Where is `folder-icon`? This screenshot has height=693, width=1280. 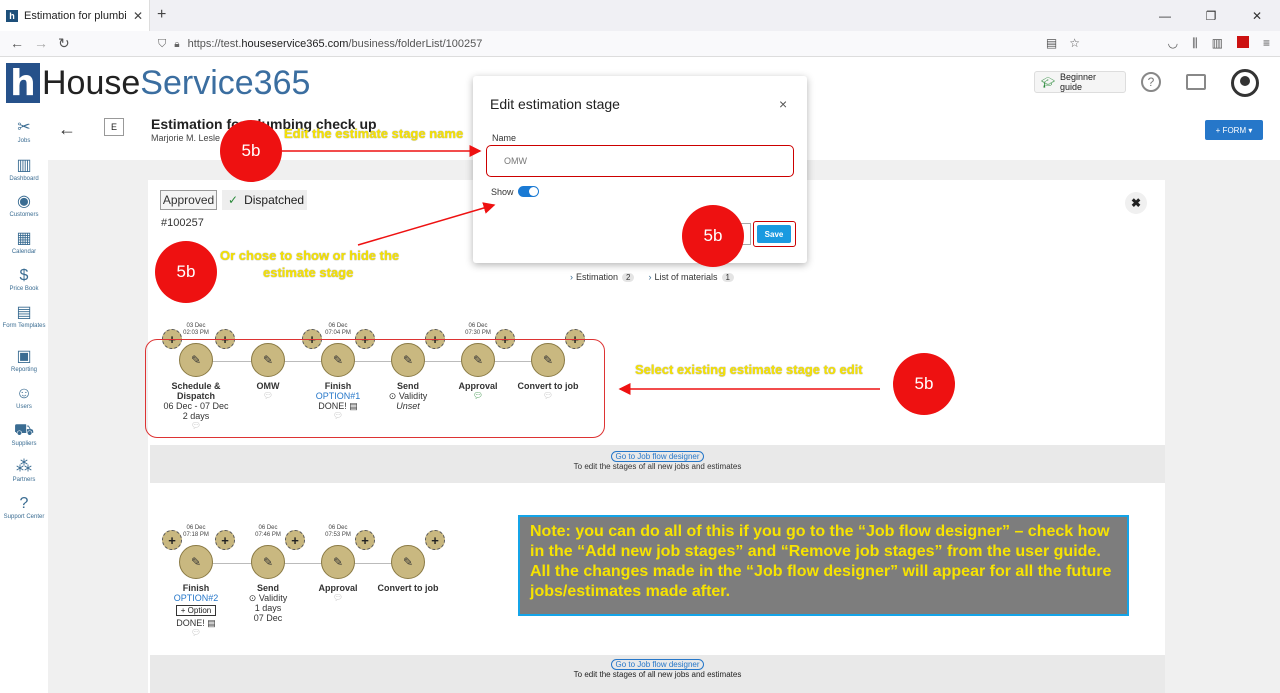
folder-icon is located at coordinates (1196, 82).